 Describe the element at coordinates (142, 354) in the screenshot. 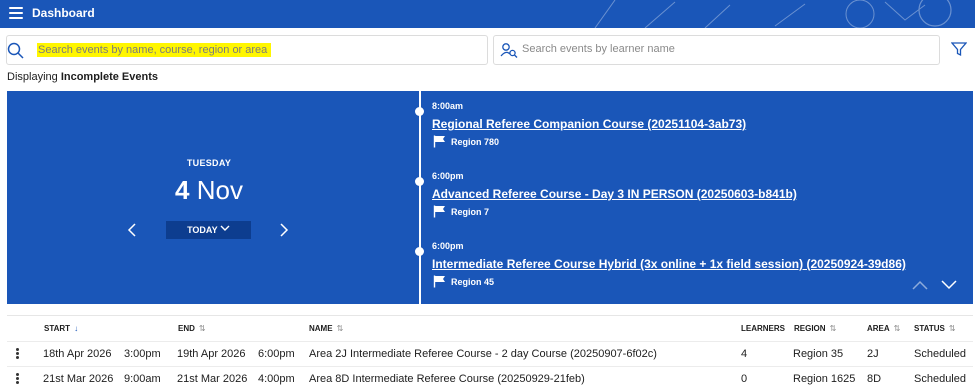

I see `cell-start-time: 3:00pm` at that location.